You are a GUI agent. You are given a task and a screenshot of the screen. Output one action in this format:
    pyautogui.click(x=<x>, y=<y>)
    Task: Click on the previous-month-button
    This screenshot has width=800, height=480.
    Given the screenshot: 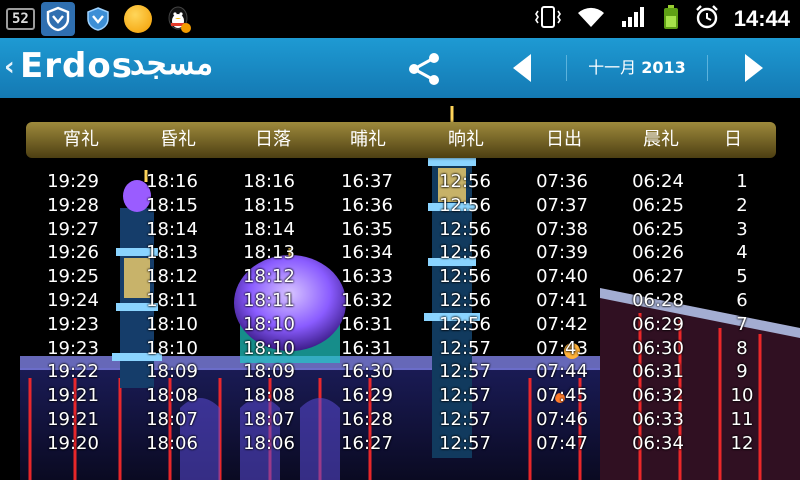 What is the action you would take?
    pyautogui.click(x=523, y=68)
    